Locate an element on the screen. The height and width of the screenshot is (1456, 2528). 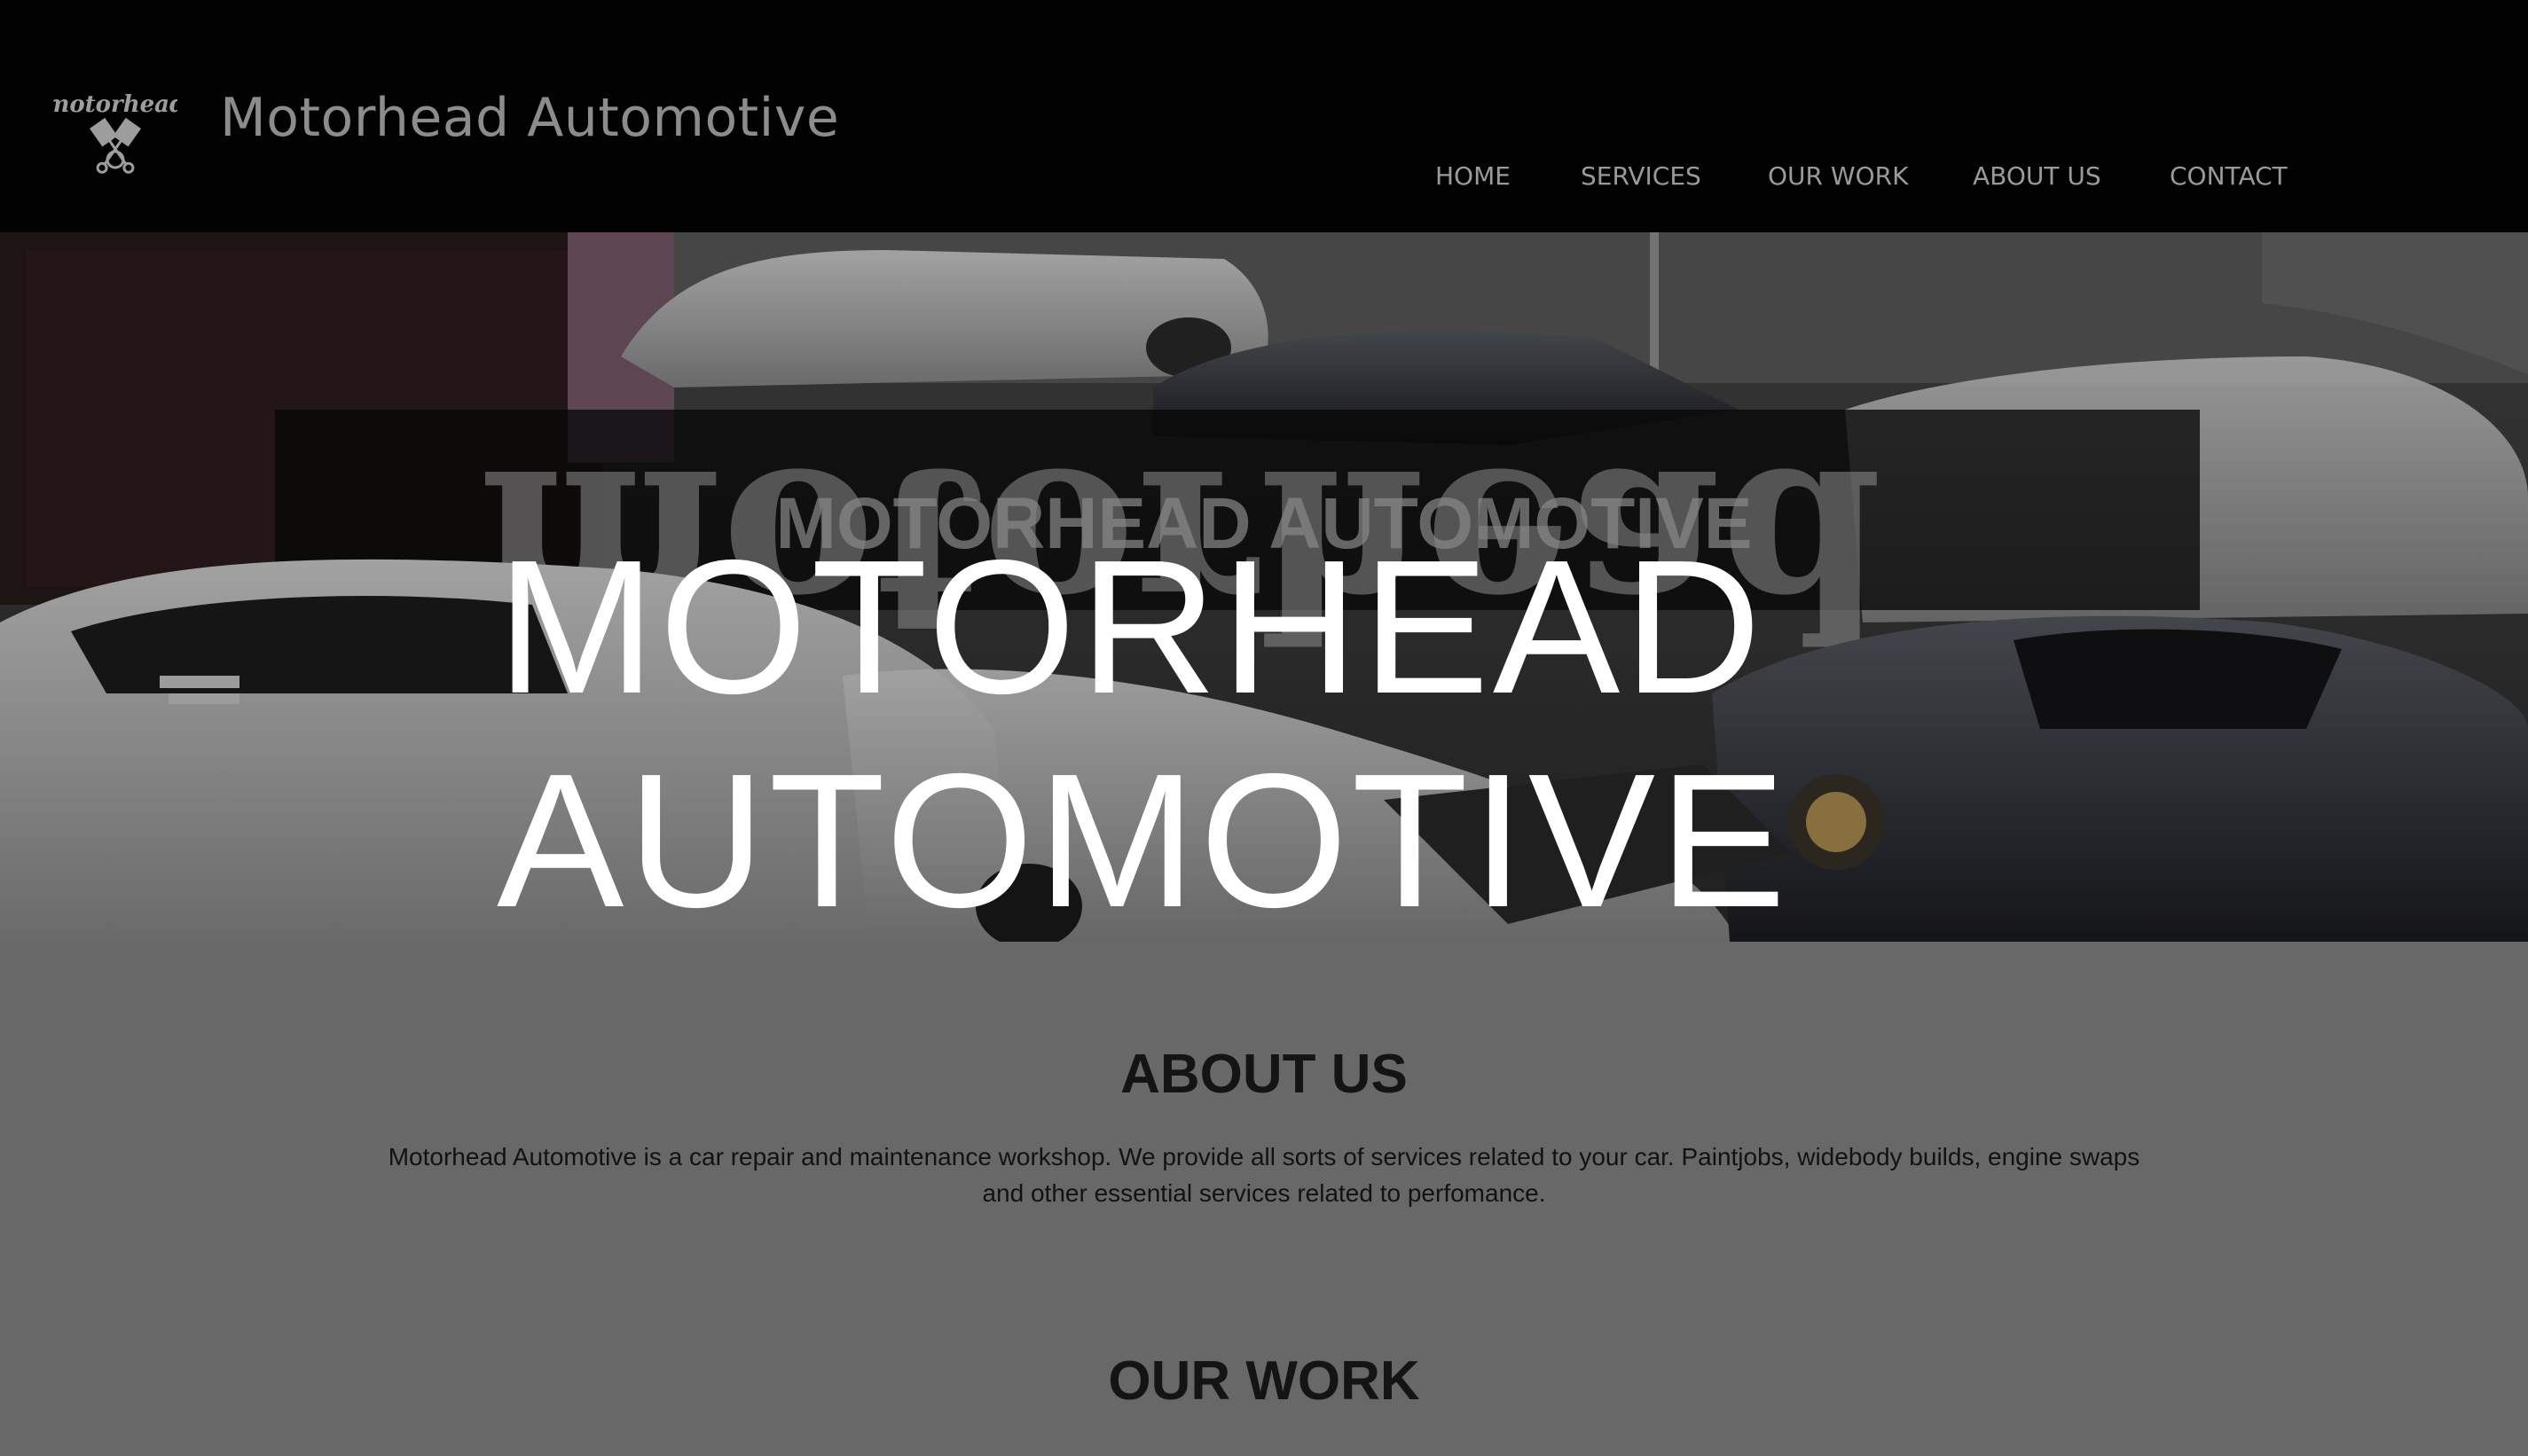
nav-about-us: ABOUT US is located at coordinates (2037, 176).